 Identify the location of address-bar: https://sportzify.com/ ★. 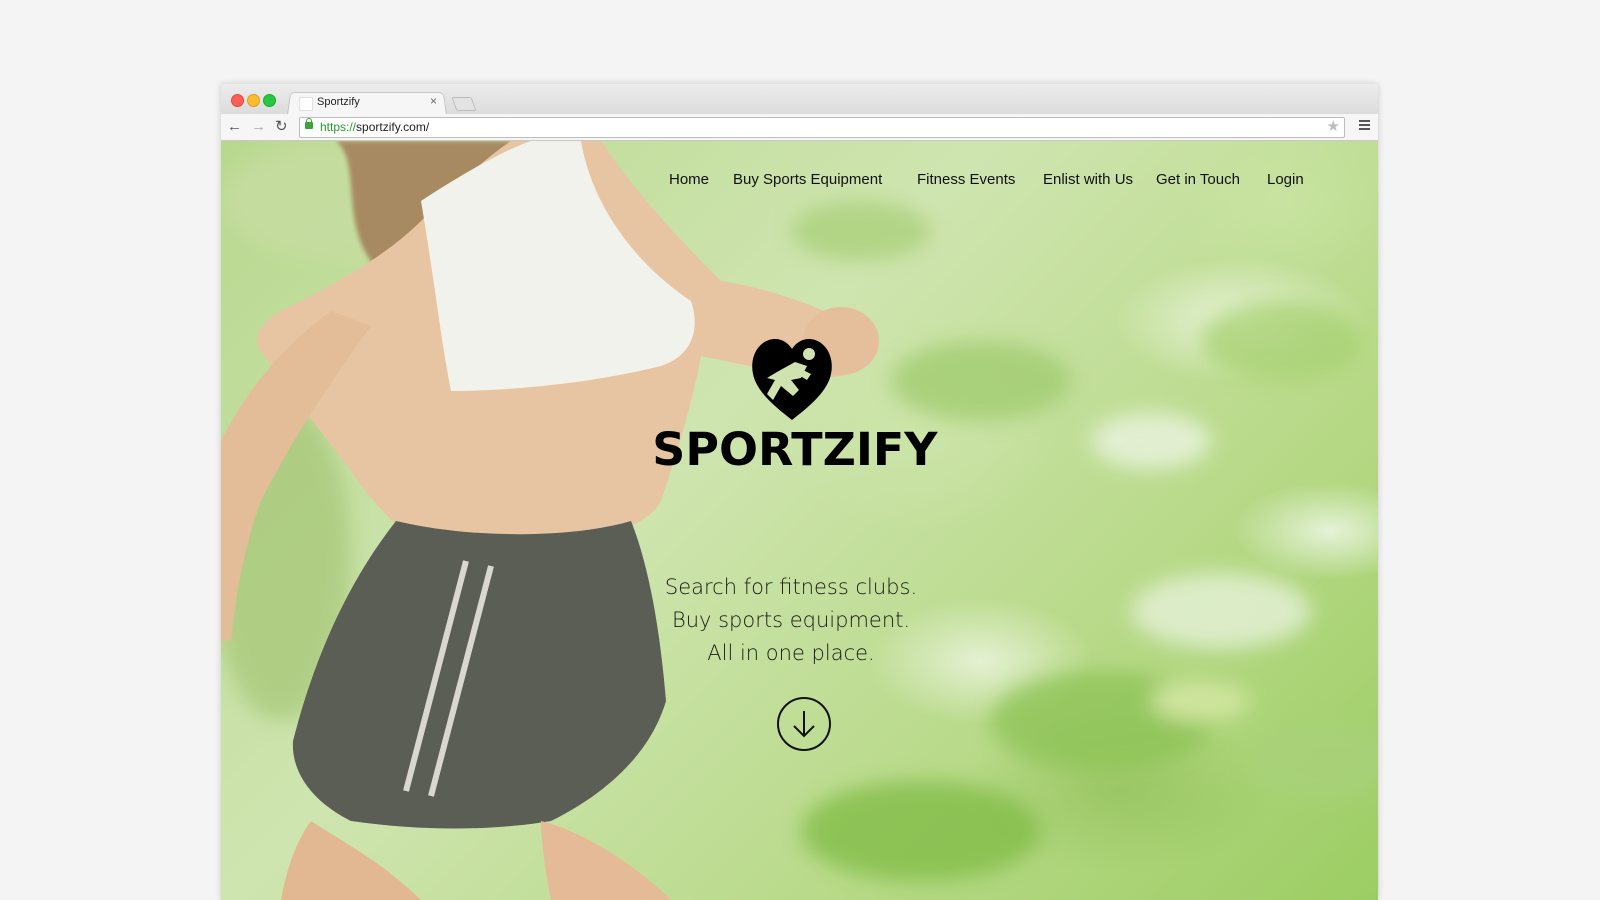
(822, 127).